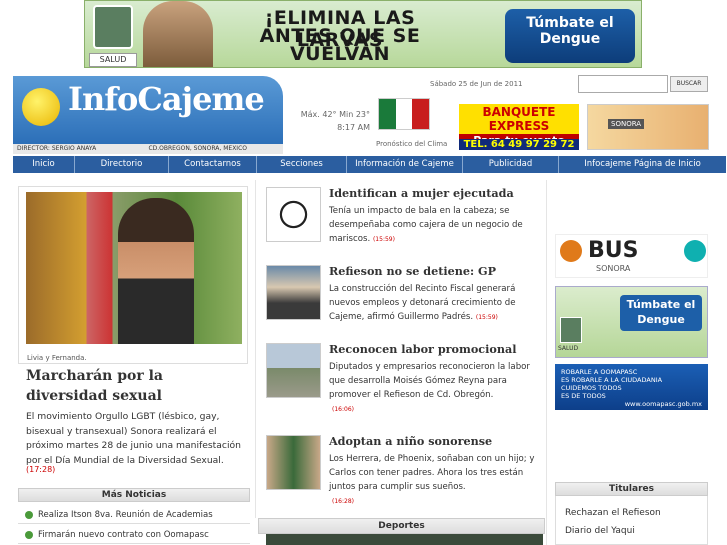 This screenshot has width=727, height=545. Describe the element at coordinates (412, 271) in the screenshot. I see `news-title: Refieson no se detiene: GP` at that location.